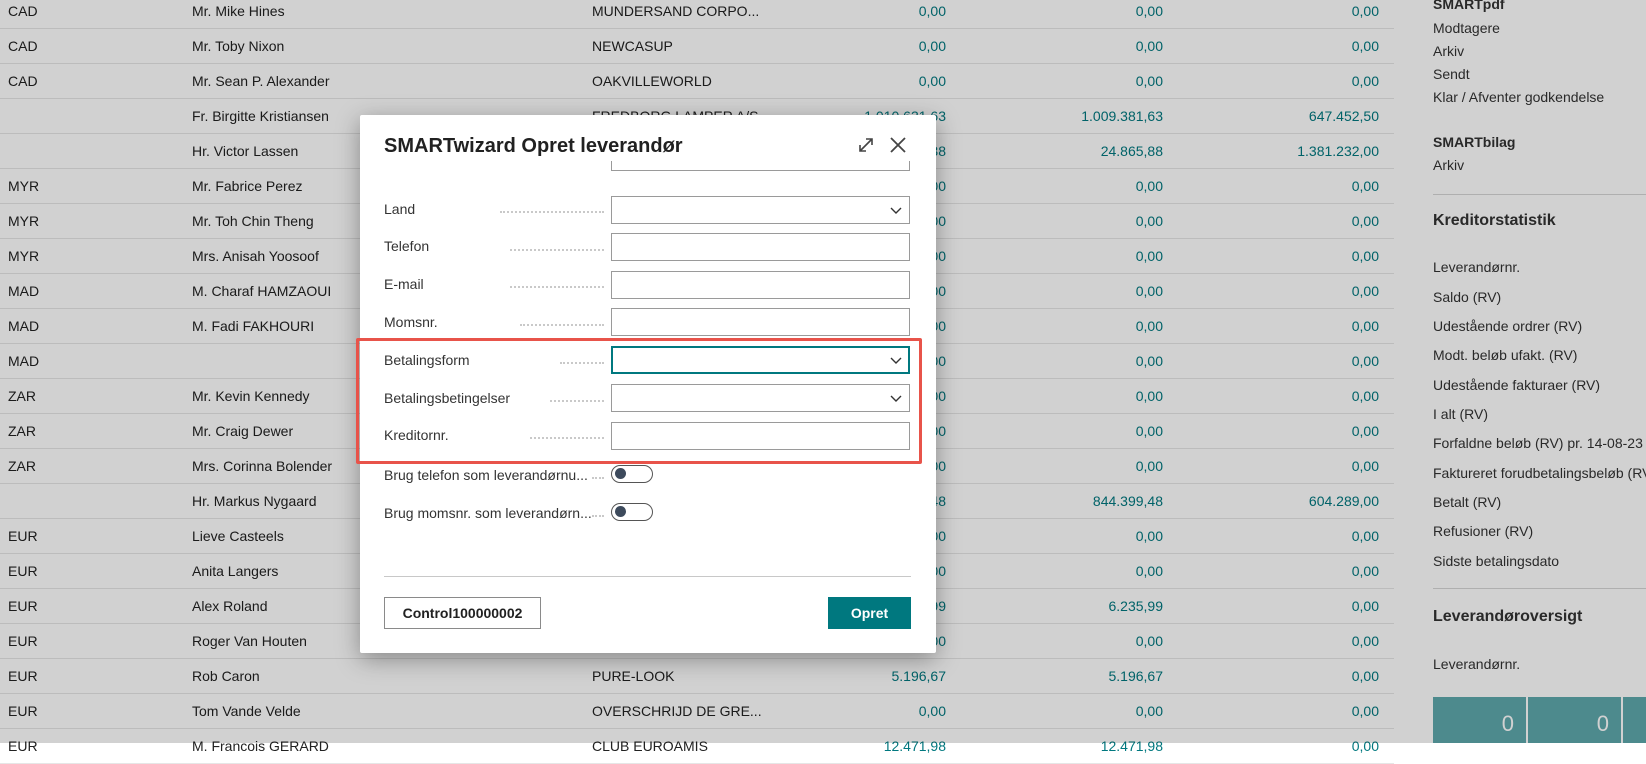  What do you see at coordinates (866, 145) in the screenshot?
I see `expand-icon` at bounding box center [866, 145].